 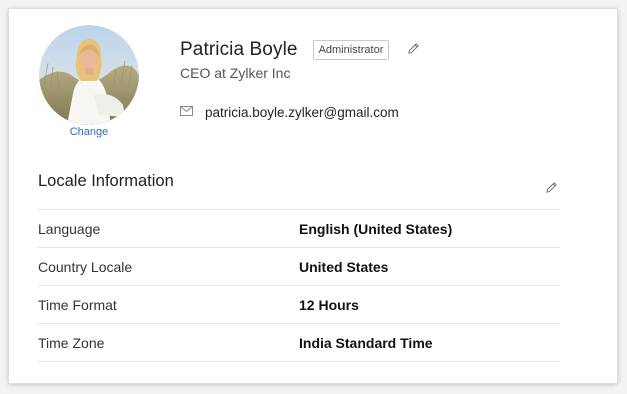 I want to click on table-row: Time Format 12 Hours, so click(x=299, y=305).